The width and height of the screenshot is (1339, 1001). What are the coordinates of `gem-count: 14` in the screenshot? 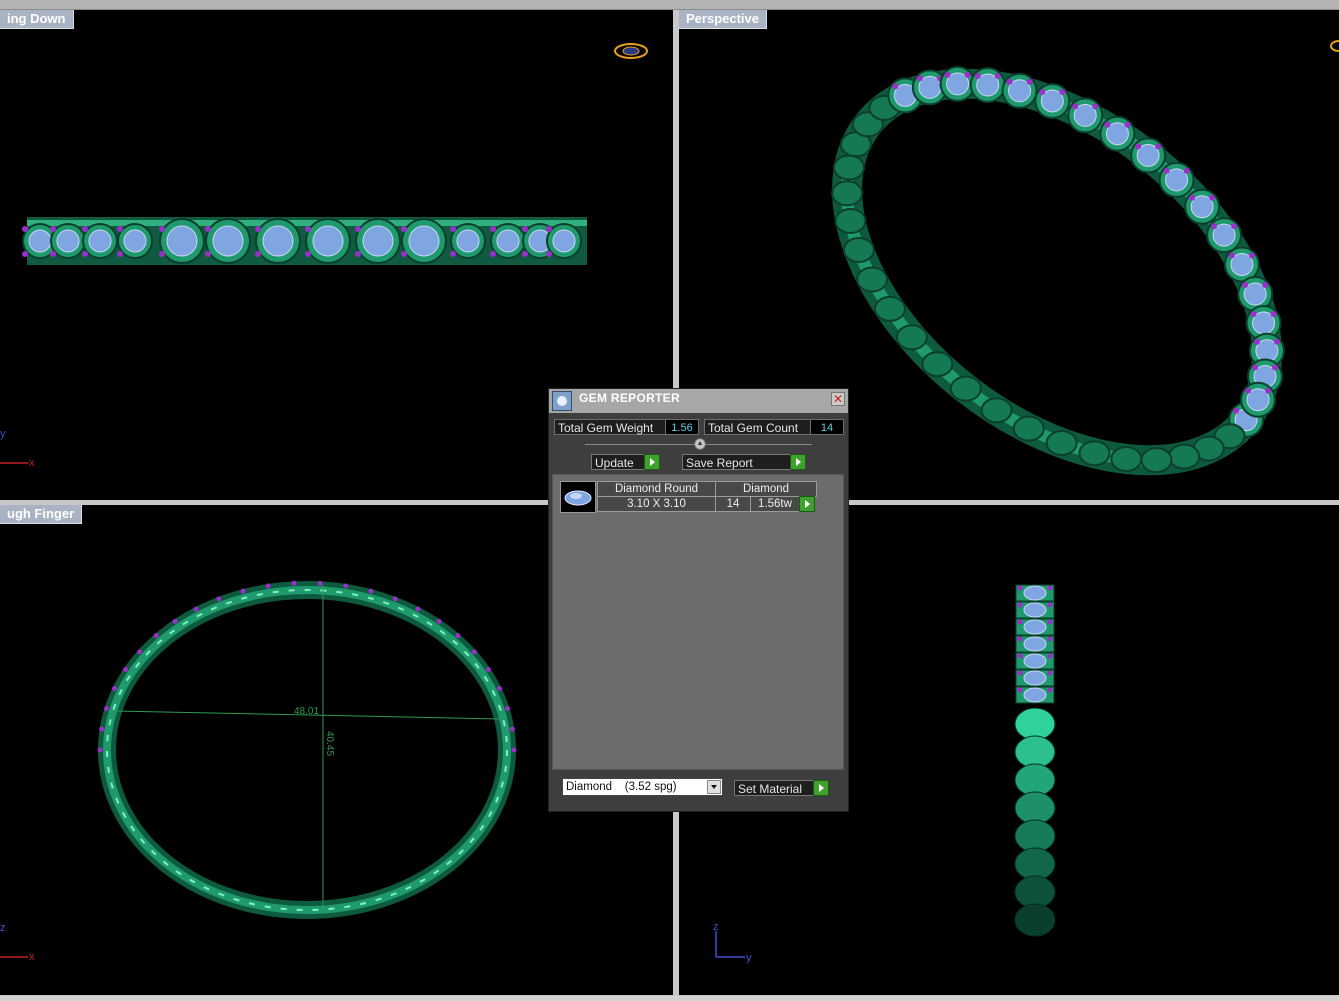 It's located at (733, 504).